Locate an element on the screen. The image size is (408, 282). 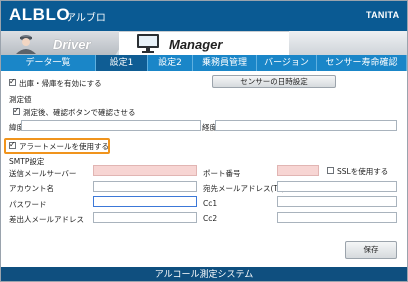
cc1-label: Cc1 is located at coordinates (210, 203).